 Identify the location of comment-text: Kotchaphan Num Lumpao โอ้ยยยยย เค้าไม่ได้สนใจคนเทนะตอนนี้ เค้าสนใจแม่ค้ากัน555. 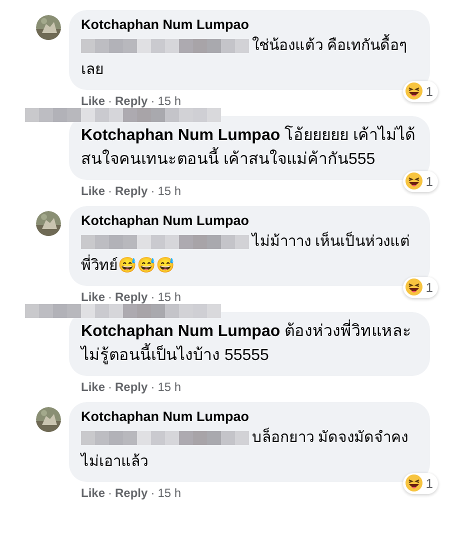
(248, 147).